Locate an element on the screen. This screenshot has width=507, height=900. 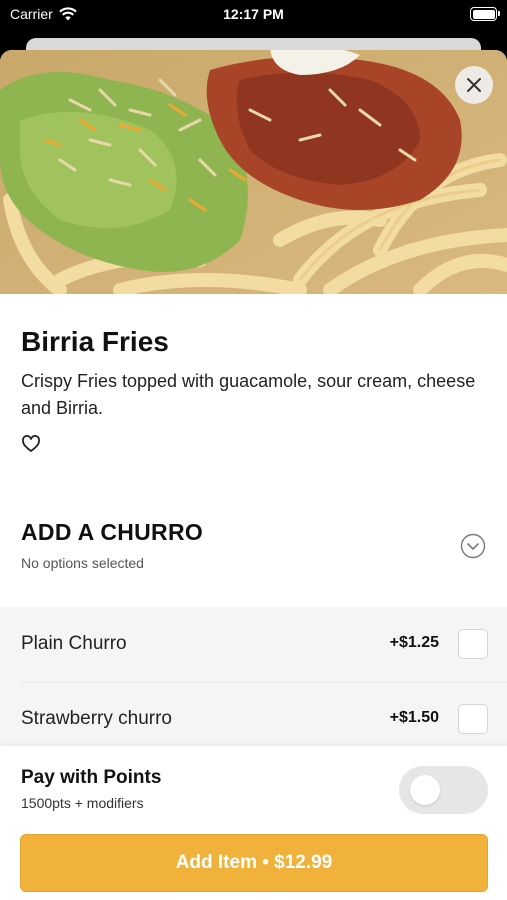
battery-icon is located at coordinates (485, 14).